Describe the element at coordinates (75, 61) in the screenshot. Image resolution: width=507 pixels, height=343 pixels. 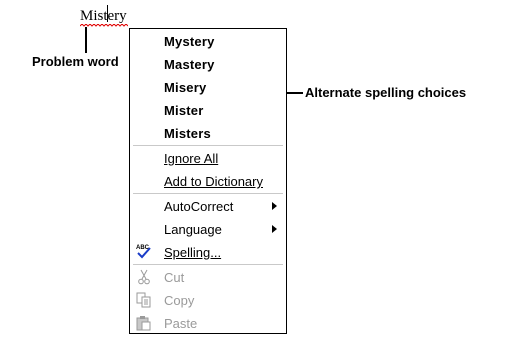
I see `problem-word-label: Problem word` at that location.